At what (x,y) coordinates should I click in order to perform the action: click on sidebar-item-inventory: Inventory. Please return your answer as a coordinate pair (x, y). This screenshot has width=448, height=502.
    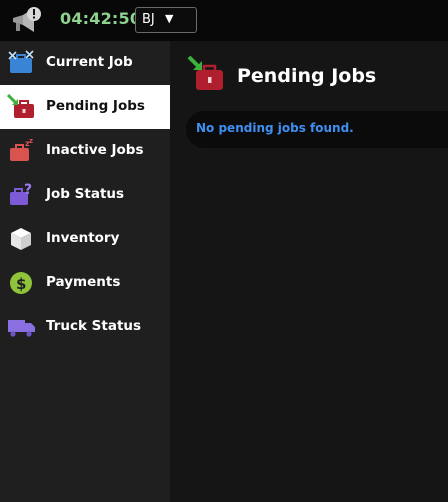
    Looking at the image, I should click on (85, 239).